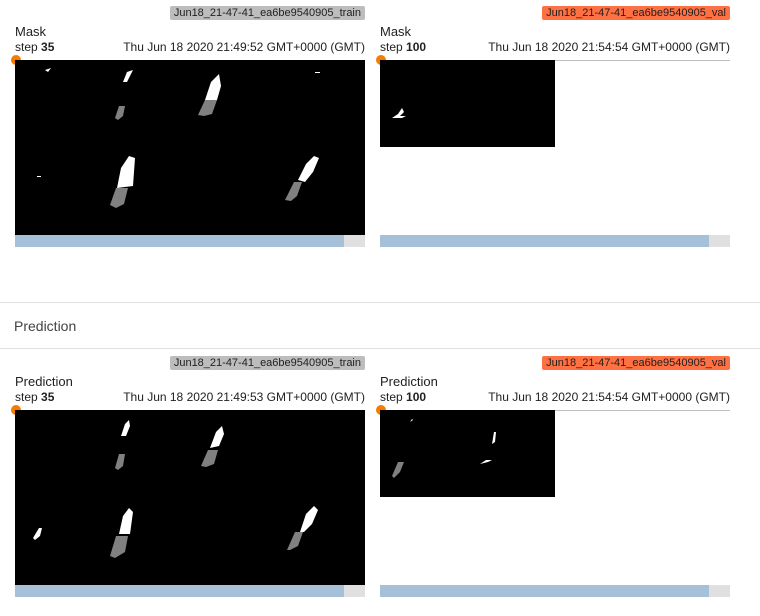 The width and height of the screenshot is (760, 616). What do you see at coordinates (45, 326) in the screenshot?
I see `section-title: Prediction` at bounding box center [45, 326].